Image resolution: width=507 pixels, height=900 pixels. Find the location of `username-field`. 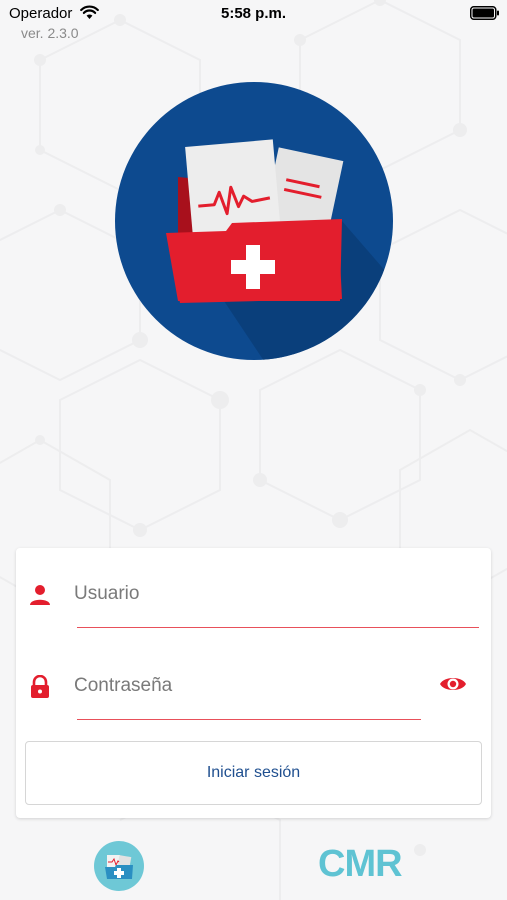

username-field is located at coordinates (253, 588).